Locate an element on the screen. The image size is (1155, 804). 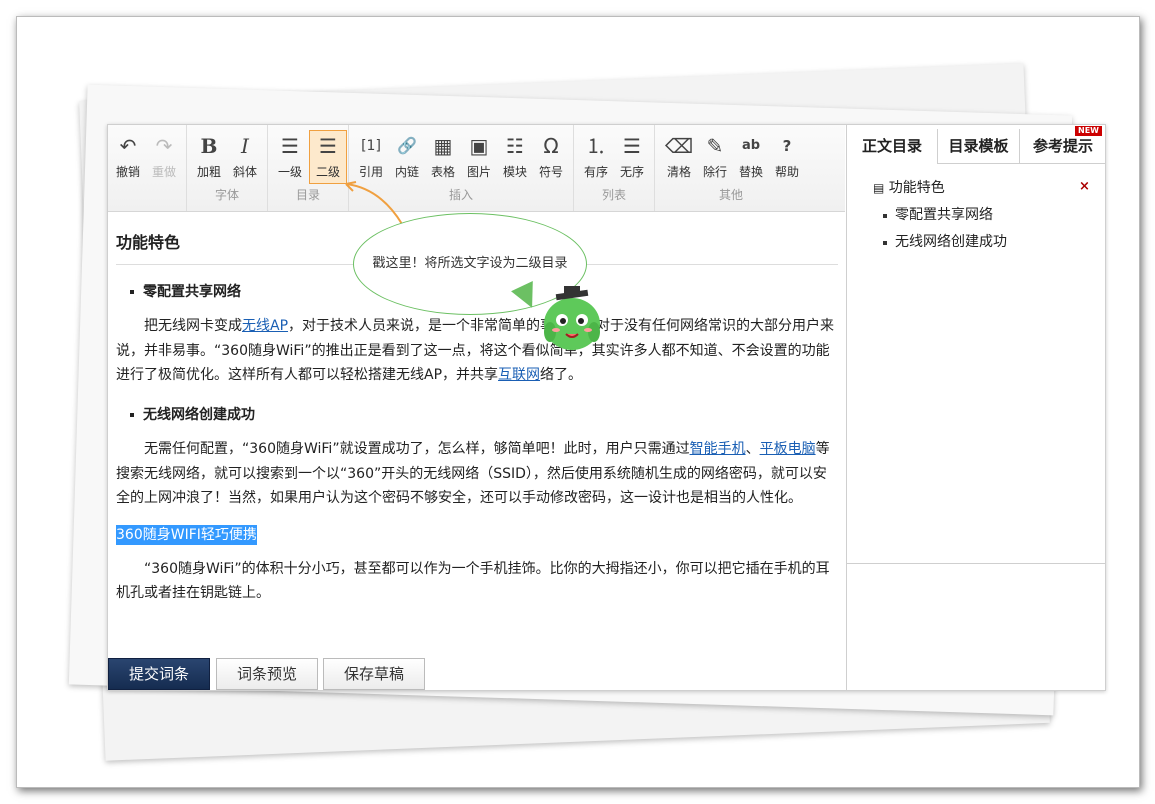
link-icon: 🔗 is located at coordinates (407, 145).